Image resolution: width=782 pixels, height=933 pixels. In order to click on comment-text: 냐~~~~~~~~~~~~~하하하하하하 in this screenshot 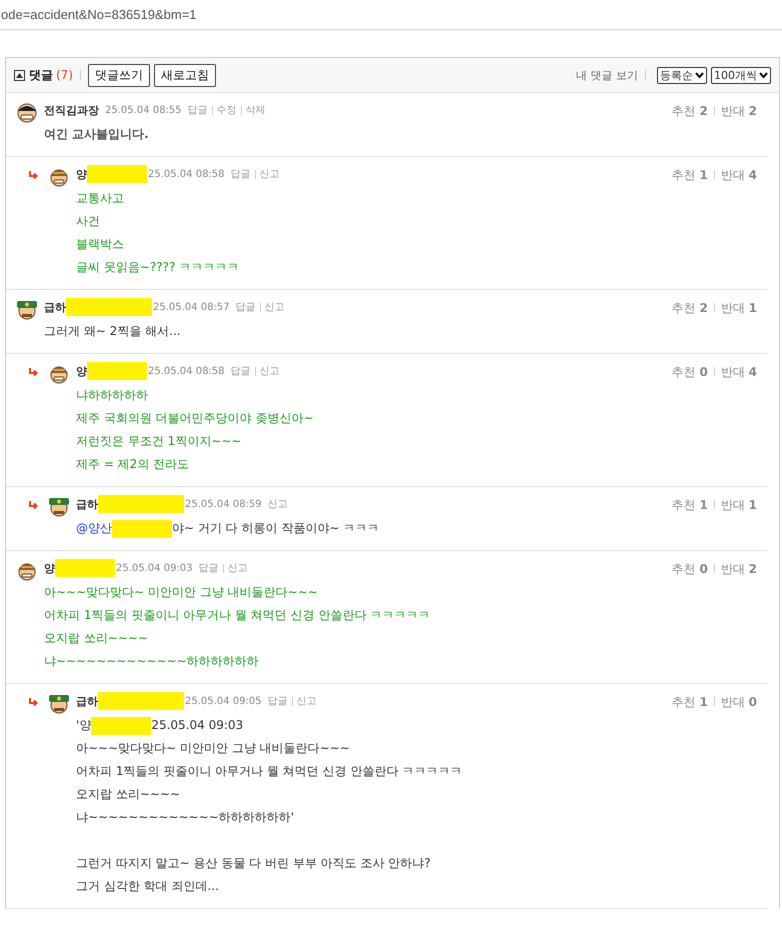, I will do `click(151, 661)`.